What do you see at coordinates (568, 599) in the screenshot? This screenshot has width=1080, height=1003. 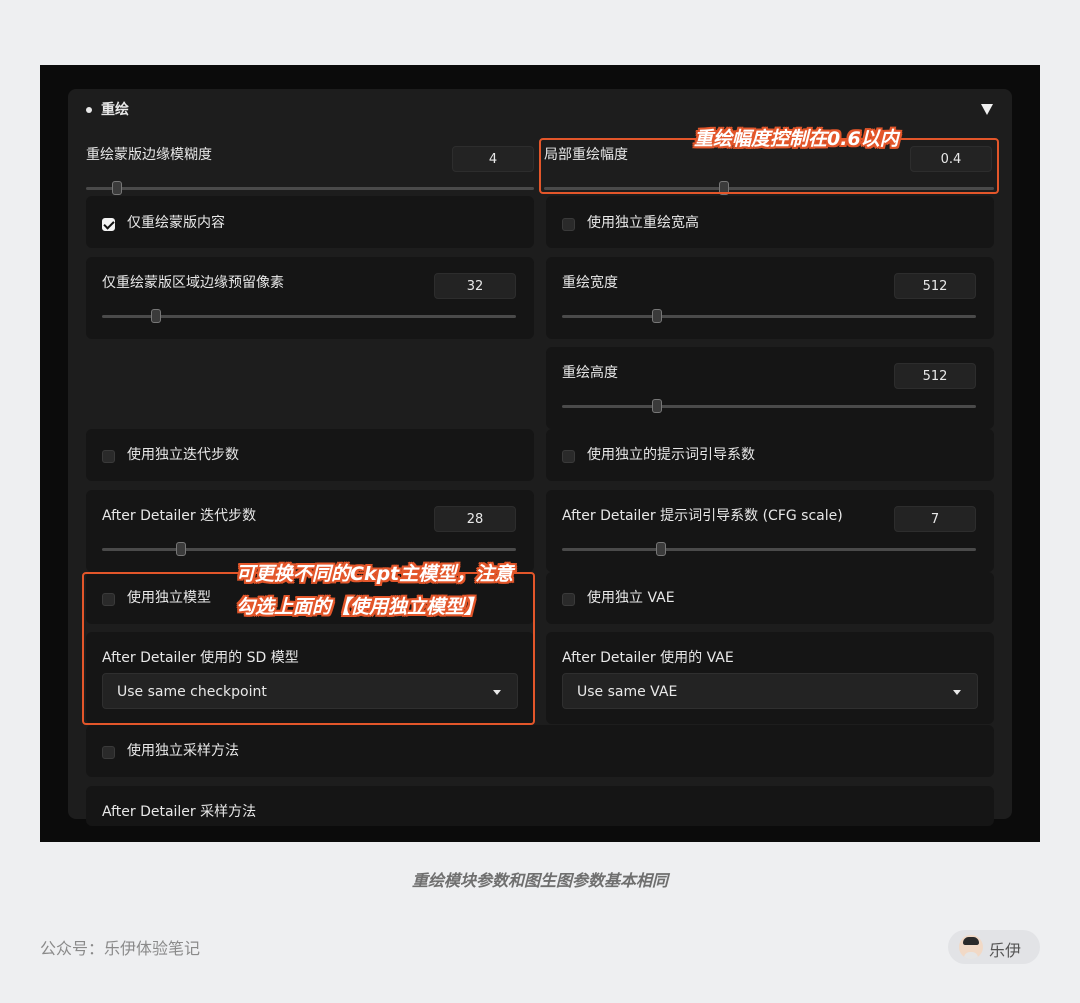 I see `separate-vae-checkbox` at bounding box center [568, 599].